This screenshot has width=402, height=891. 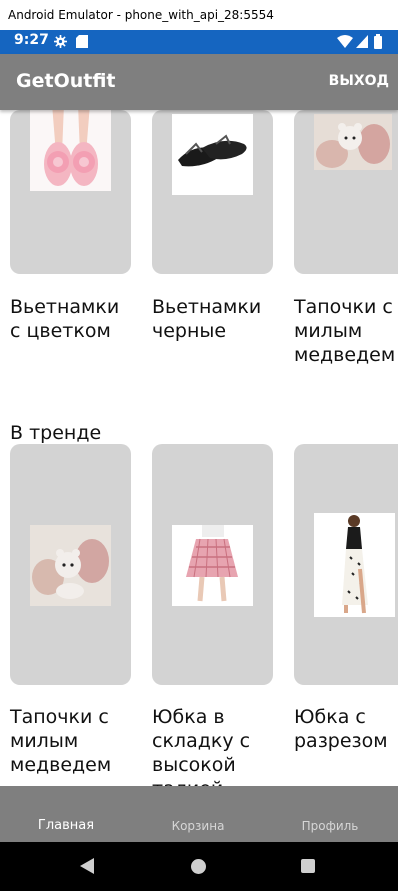 I want to click on home-icon, so click(x=198, y=866).